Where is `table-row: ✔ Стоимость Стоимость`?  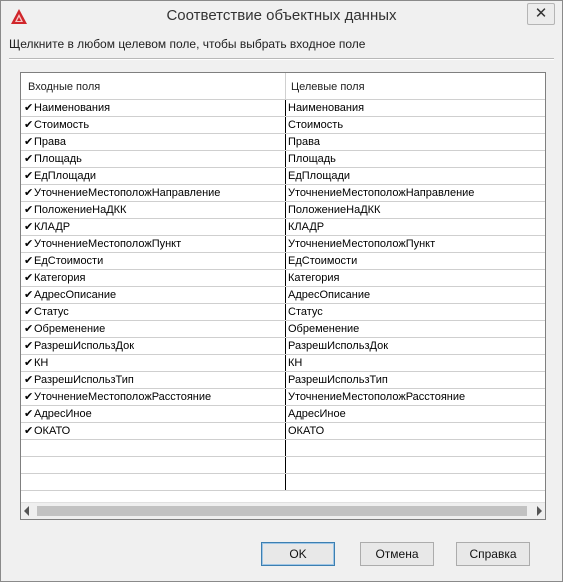
table-row: ✔ Стоимость Стоимость is located at coordinates (283, 125).